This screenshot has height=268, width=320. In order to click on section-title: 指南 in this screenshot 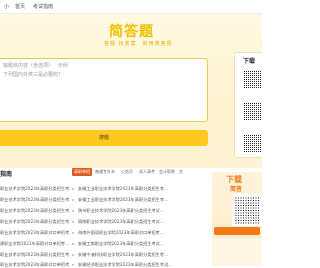, I will do `click(6, 174)`.